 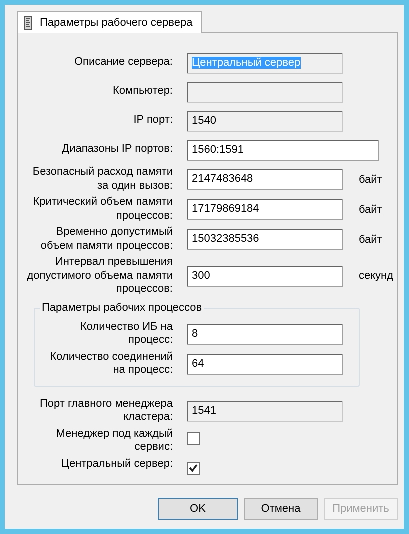 I want to click on text-field: 1541, so click(x=265, y=411).